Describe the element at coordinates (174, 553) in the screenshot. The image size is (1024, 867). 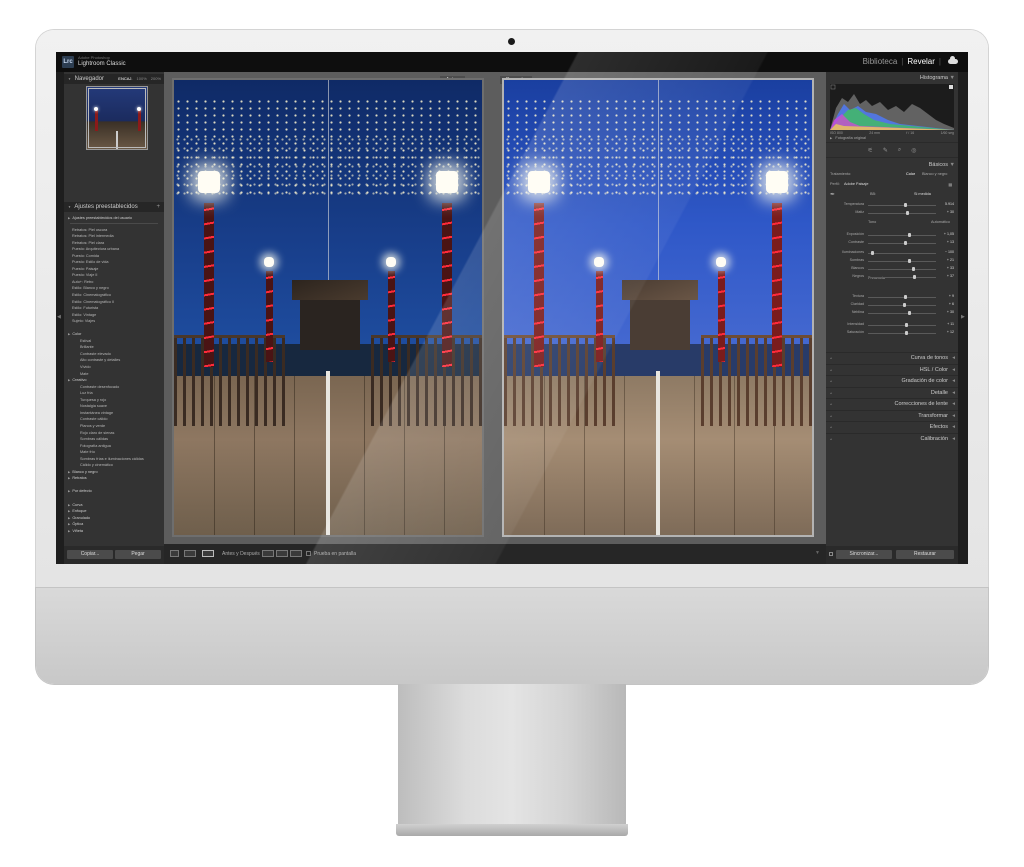
I see `loupe-view-icon` at that location.